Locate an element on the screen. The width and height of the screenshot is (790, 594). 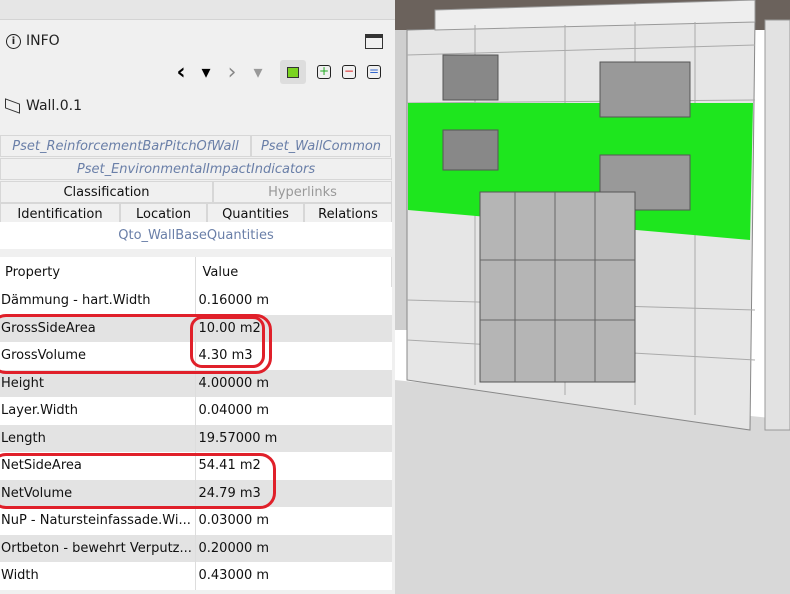
property-name: Height is located at coordinates (97, 383).